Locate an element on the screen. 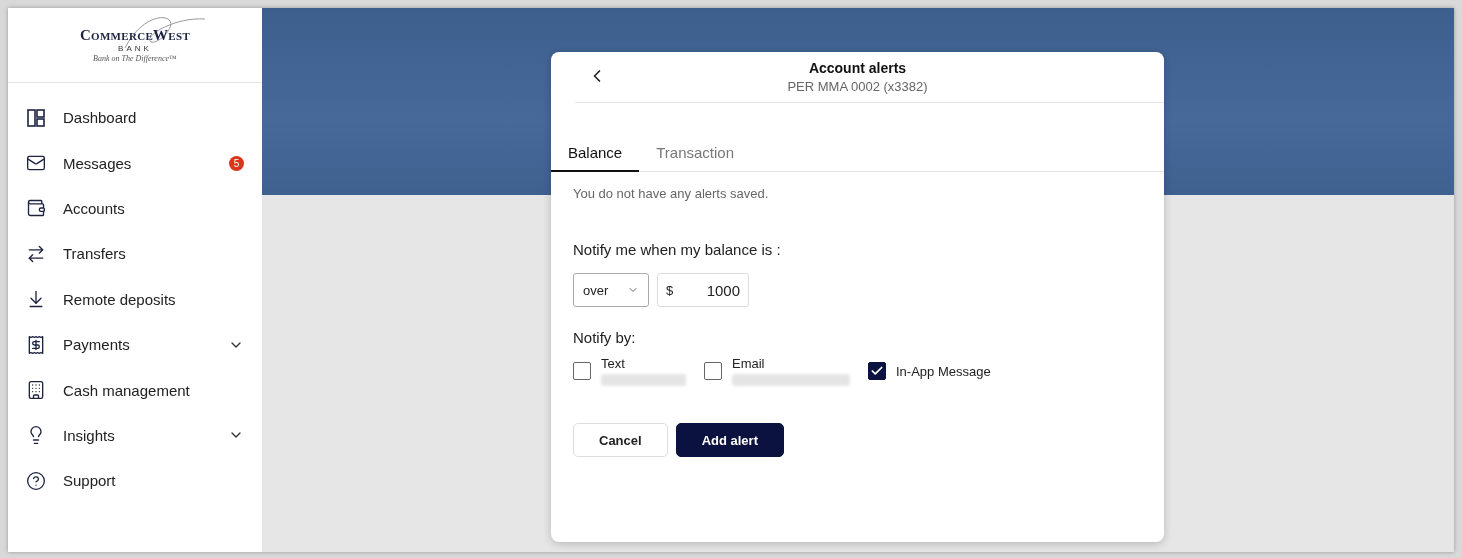 Image resolution: width=1462 pixels, height=558 pixels. sidebar-item: Support is located at coordinates (135, 481).